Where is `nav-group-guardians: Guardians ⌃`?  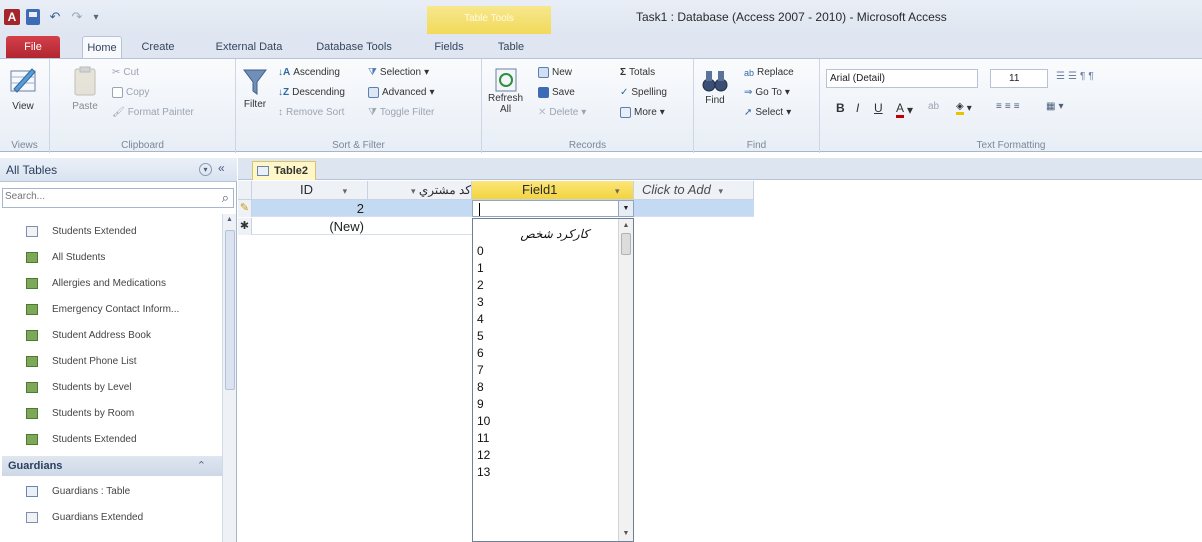 nav-group-guardians: Guardians ⌃ is located at coordinates (112, 466).